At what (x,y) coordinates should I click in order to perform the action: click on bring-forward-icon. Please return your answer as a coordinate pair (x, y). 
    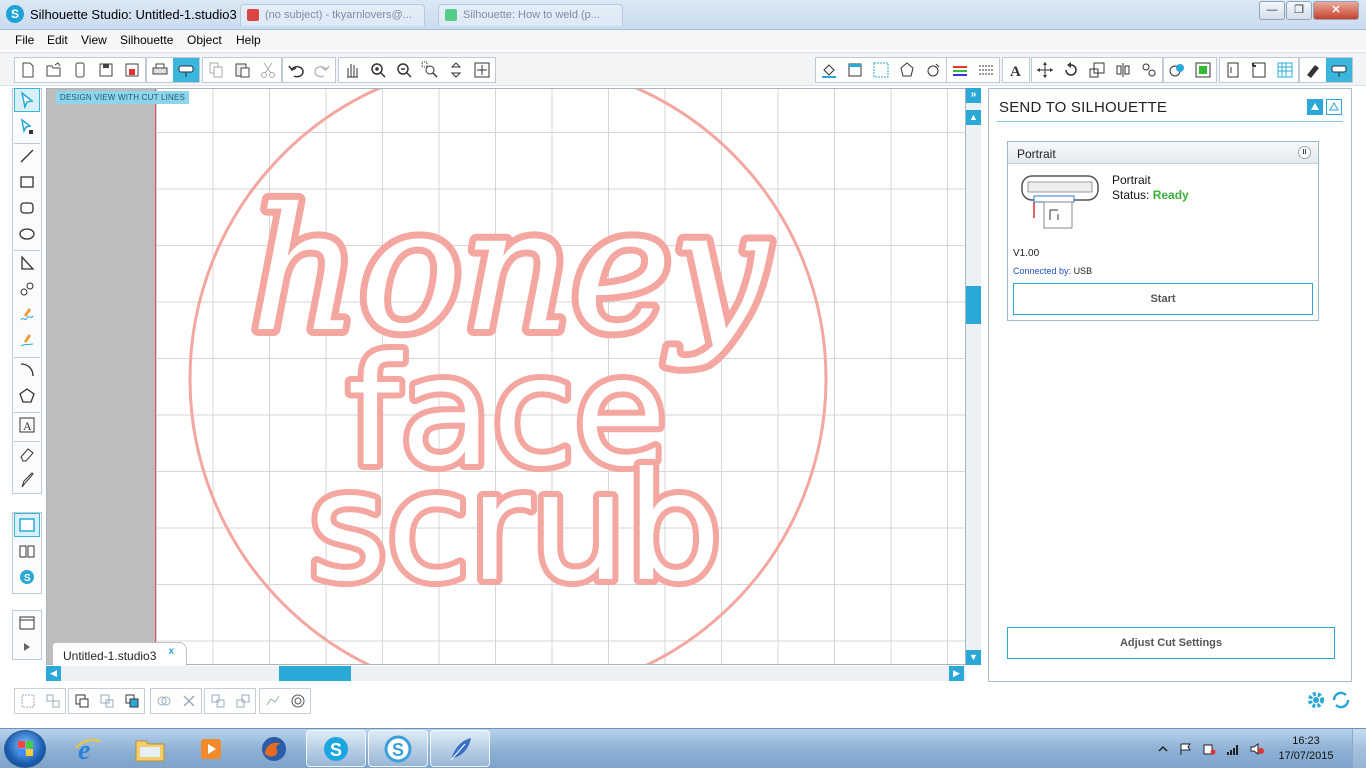
    Looking at the image, I should click on (242, 701).